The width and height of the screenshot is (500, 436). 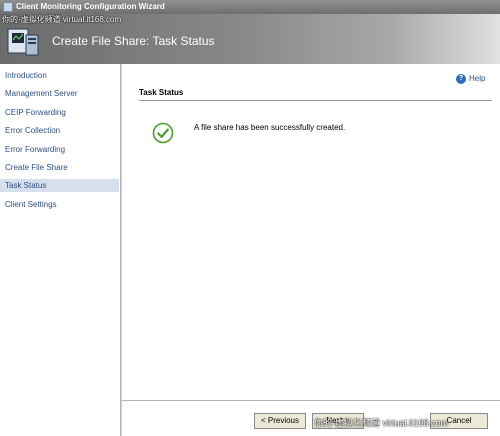 What do you see at coordinates (62, 19) in the screenshot?
I see `watermark-top: 你的·虚拟化频道 virtual.it168.com` at bounding box center [62, 19].